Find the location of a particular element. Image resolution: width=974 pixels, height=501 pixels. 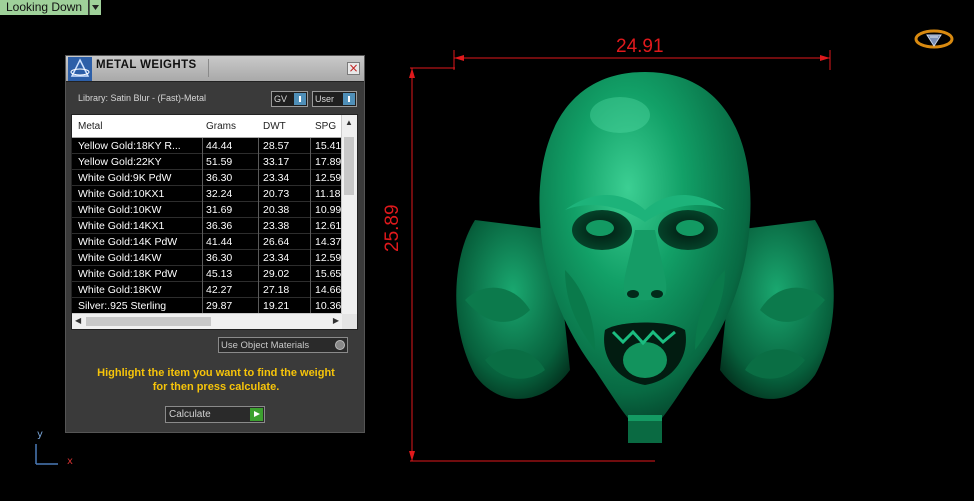

user-dropdown: User is located at coordinates (334, 99).